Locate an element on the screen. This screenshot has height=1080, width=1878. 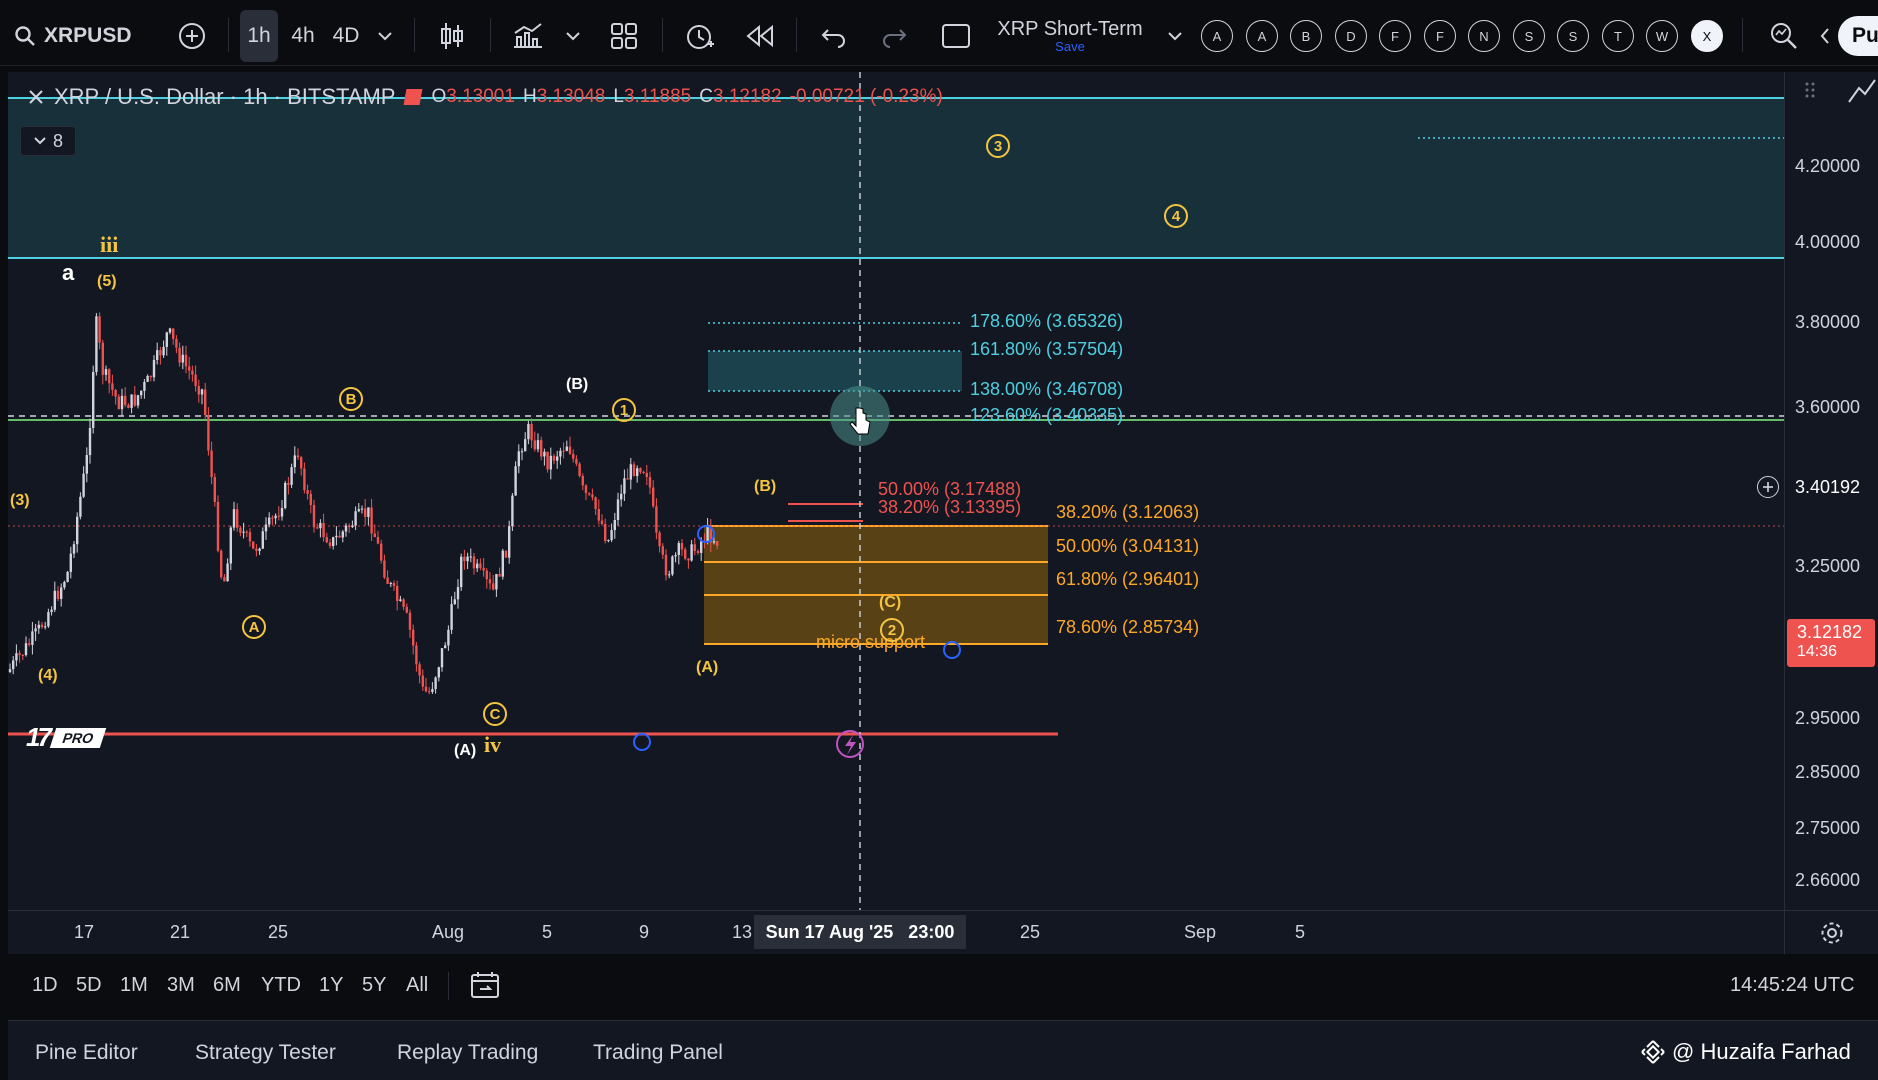
fib-extension-zone is located at coordinates (835, 371).